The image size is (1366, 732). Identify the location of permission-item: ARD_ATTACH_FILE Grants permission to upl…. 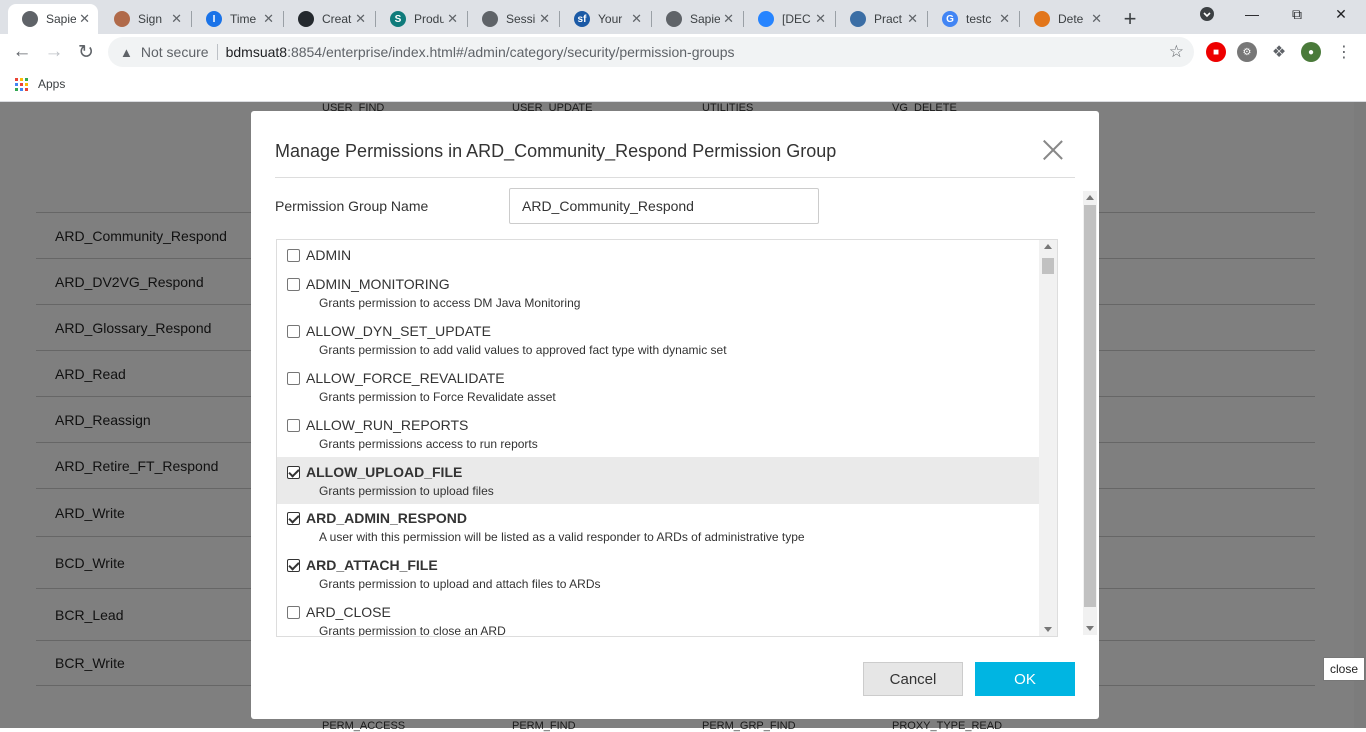
(658, 574).